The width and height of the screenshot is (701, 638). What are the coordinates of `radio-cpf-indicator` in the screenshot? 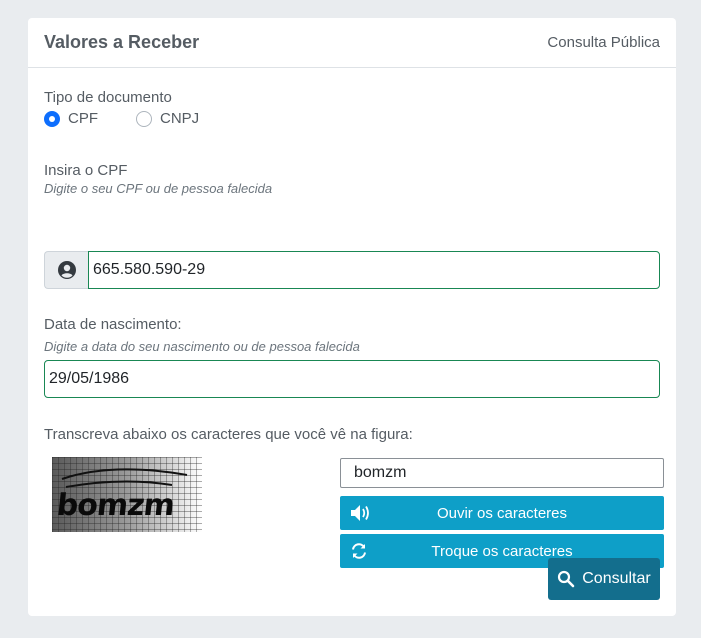 It's located at (52, 118).